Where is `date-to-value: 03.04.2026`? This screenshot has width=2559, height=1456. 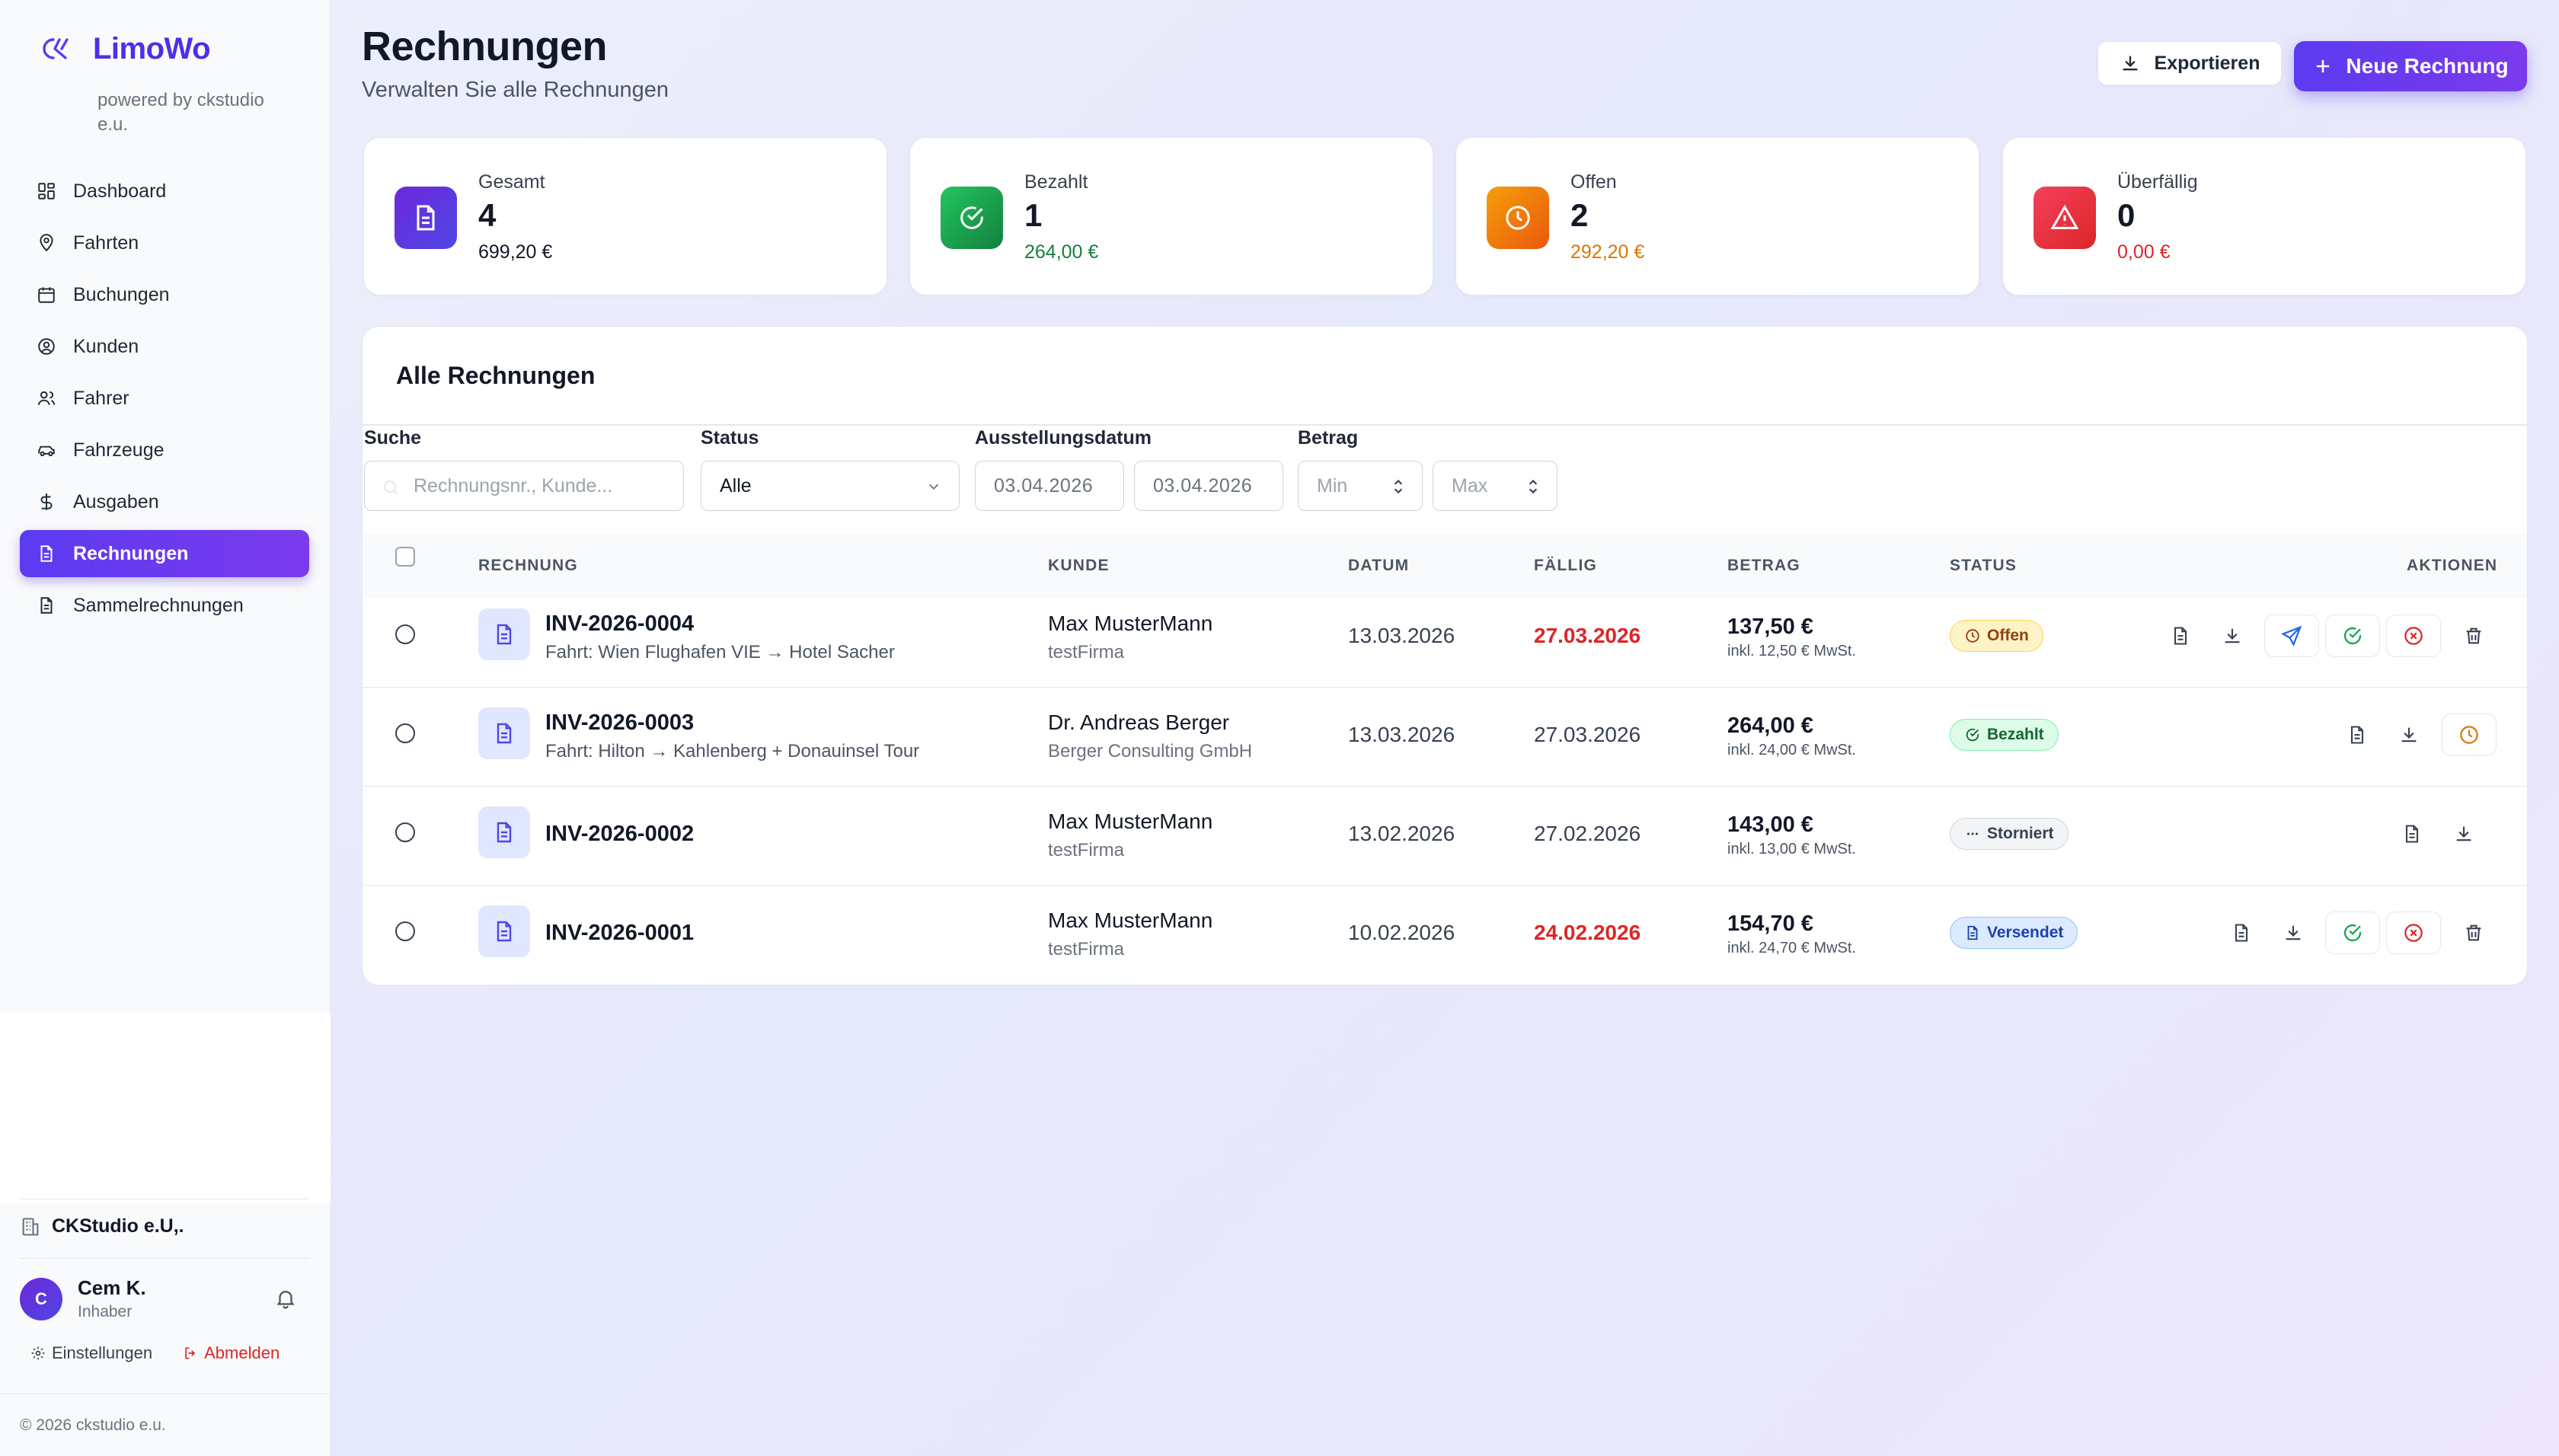
date-to-value: 03.04.2026 is located at coordinates (1203, 485).